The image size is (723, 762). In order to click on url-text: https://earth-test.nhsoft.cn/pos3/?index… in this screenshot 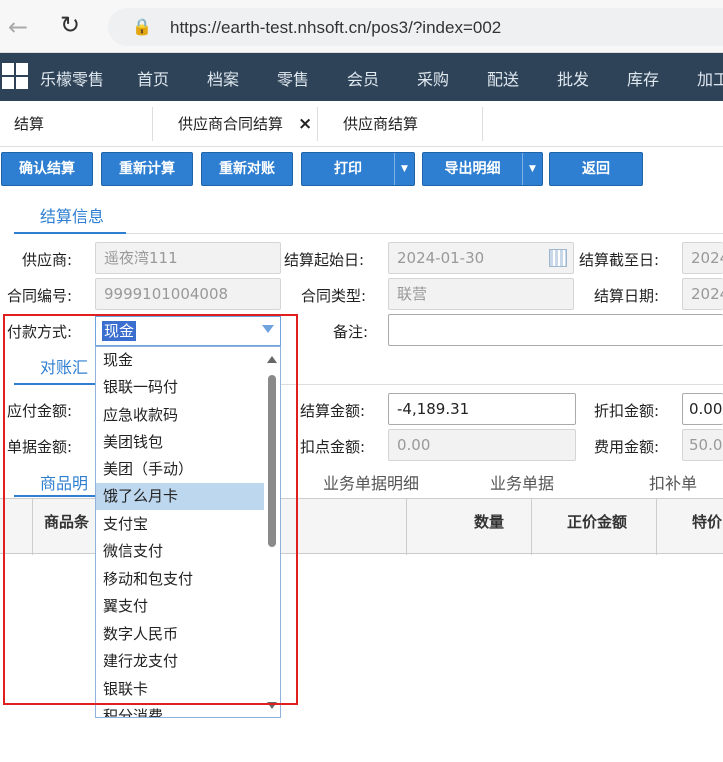, I will do `click(336, 27)`.